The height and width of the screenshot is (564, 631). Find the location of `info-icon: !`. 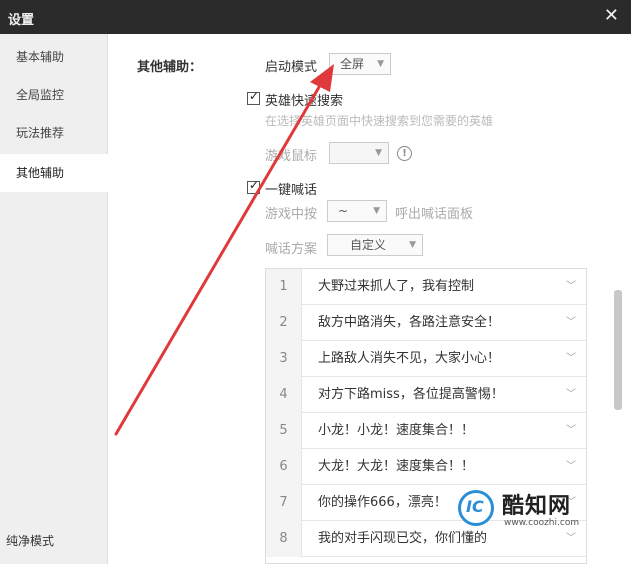

info-icon: ! is located at coordinates (404, 153).